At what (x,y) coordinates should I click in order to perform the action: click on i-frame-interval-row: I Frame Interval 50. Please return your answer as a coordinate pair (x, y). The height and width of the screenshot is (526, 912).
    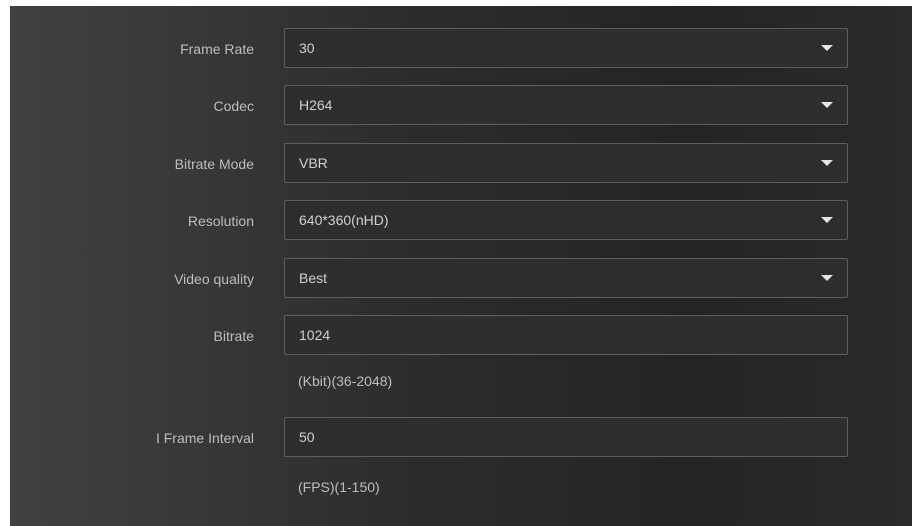
    Looking at the image, I should click on (461, 438).